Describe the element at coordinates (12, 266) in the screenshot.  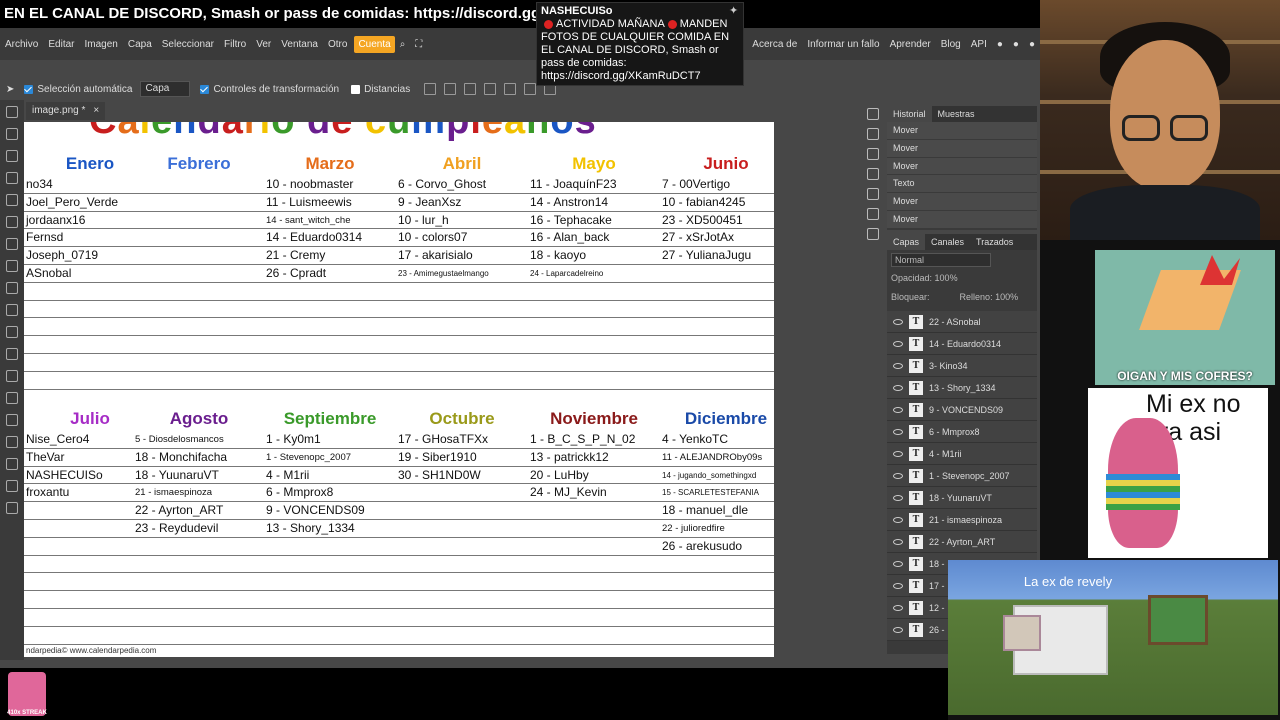
I see `brush-tool-icon` at that location.